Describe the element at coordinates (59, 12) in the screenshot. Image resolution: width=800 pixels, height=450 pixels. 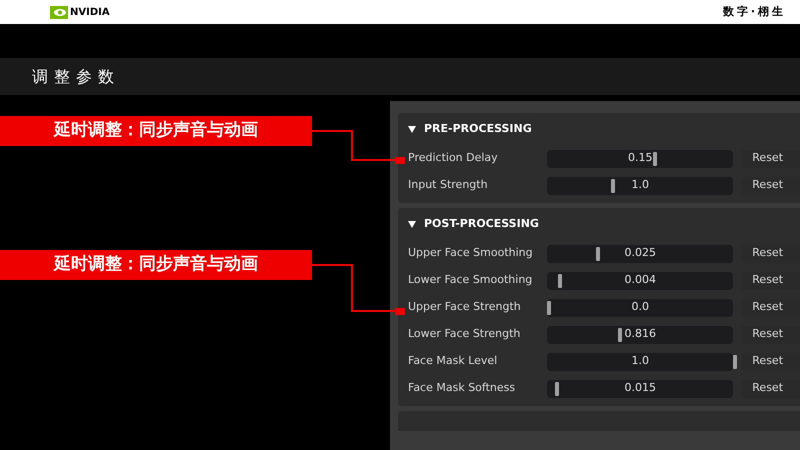
I see `eye-logo-icon` at that location.